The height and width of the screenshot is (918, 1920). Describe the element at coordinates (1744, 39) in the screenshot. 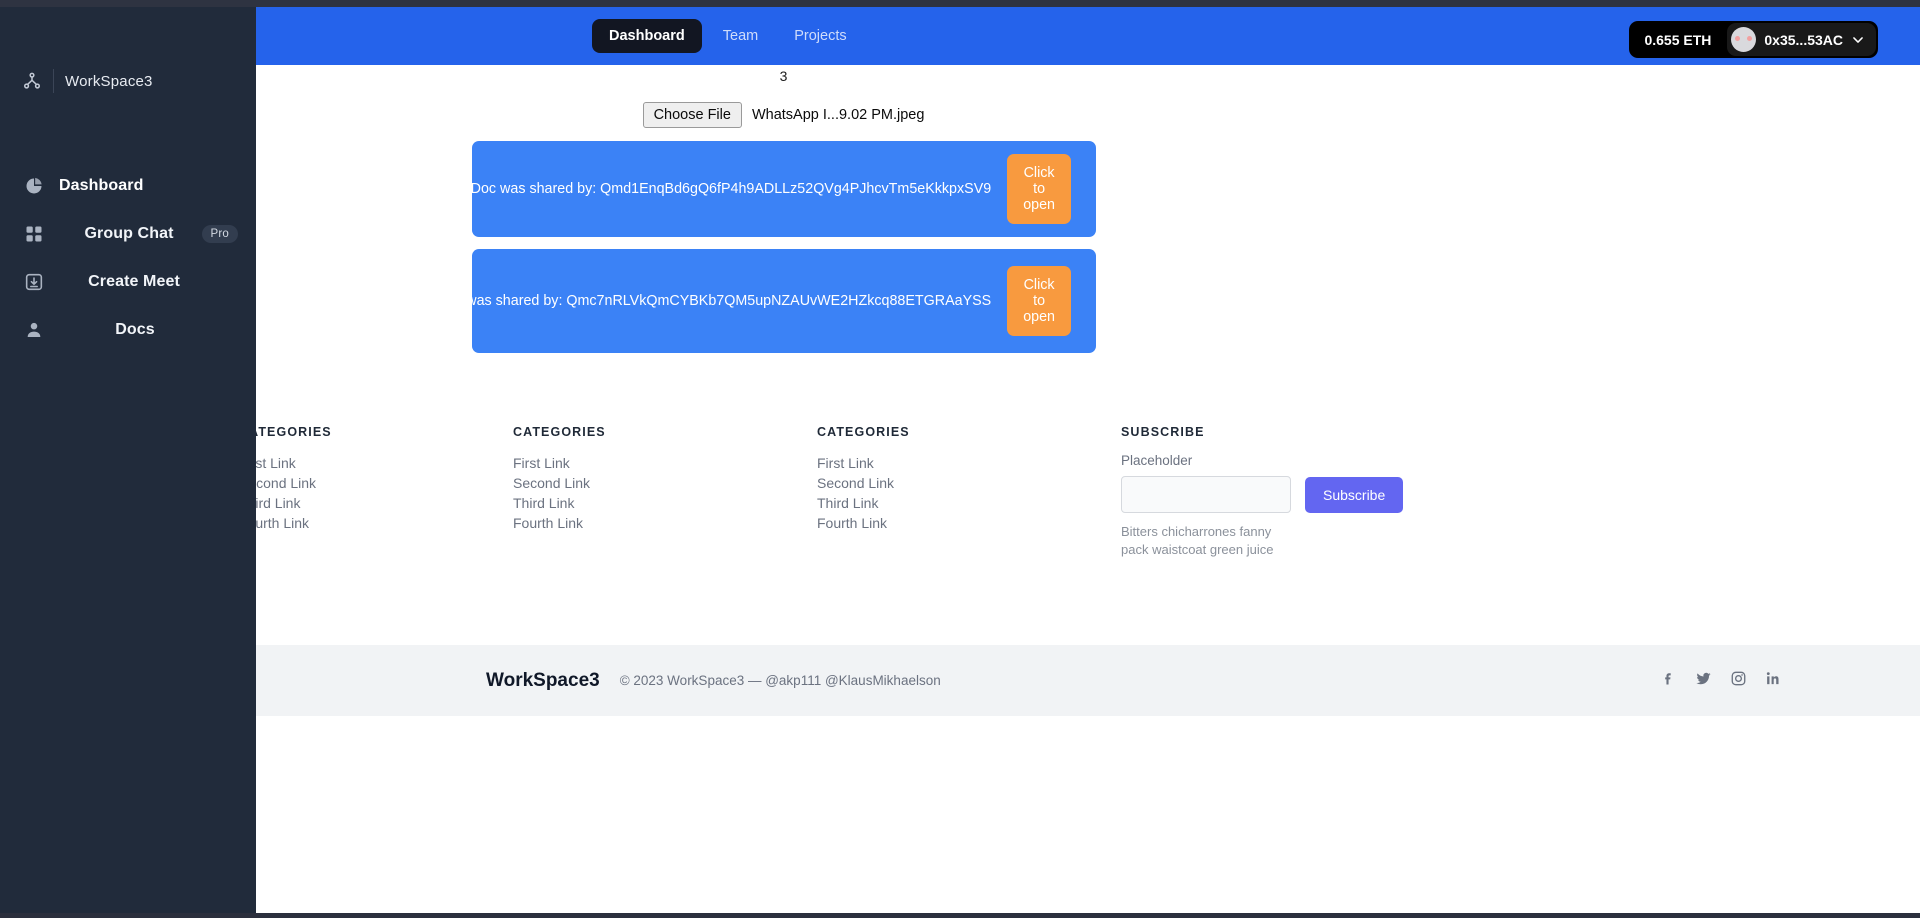

I see `account-avatar` at that location.